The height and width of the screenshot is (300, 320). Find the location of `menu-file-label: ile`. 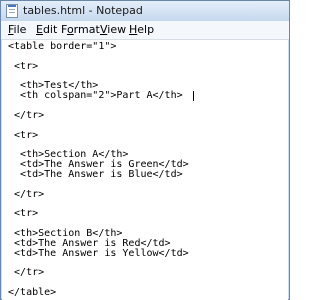

menu-file-label: ile is located at coordinates (20, 29).